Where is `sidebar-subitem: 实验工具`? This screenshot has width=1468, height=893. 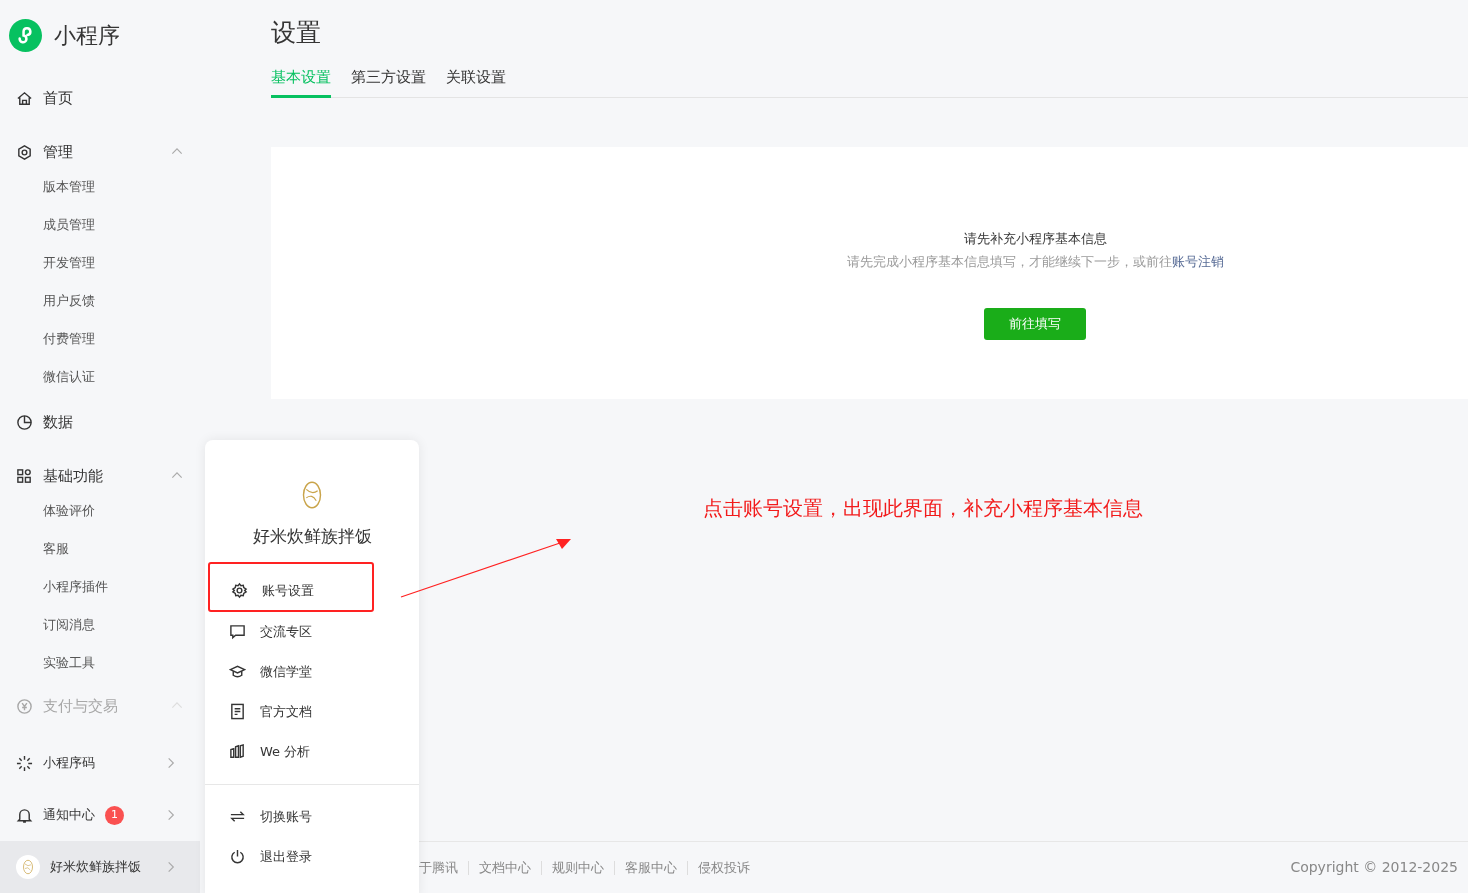 sidebar-subitem: 实验工具 is located at coordinates (100, 663).